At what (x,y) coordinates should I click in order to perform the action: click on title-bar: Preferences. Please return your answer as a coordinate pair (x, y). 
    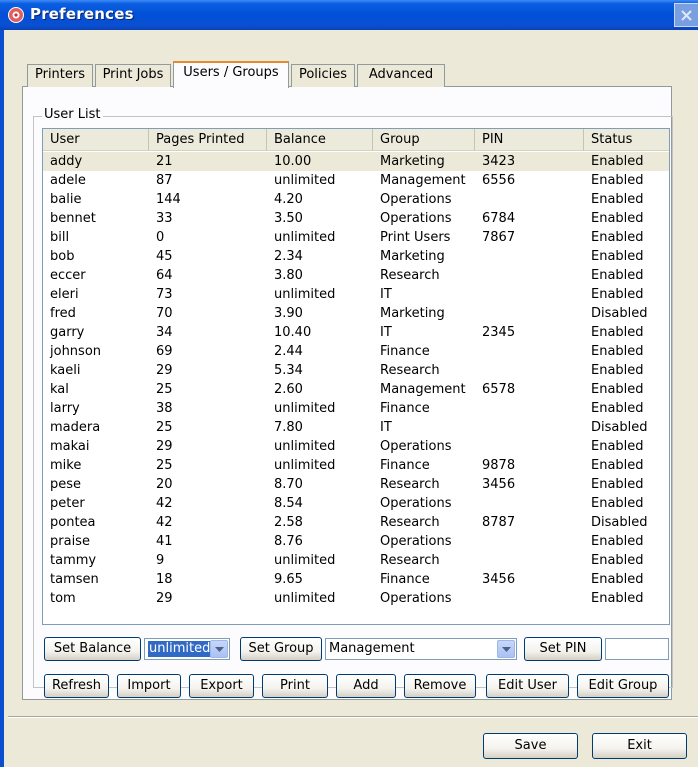
    Looking at the image, I should click on (349, 15).